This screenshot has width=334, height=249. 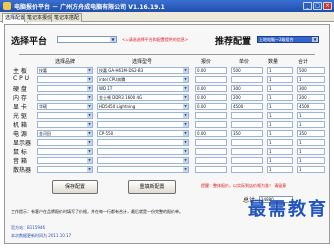 I want to click on model-select: intel CPU奔腾 ▼, so click(x=143, y=79).